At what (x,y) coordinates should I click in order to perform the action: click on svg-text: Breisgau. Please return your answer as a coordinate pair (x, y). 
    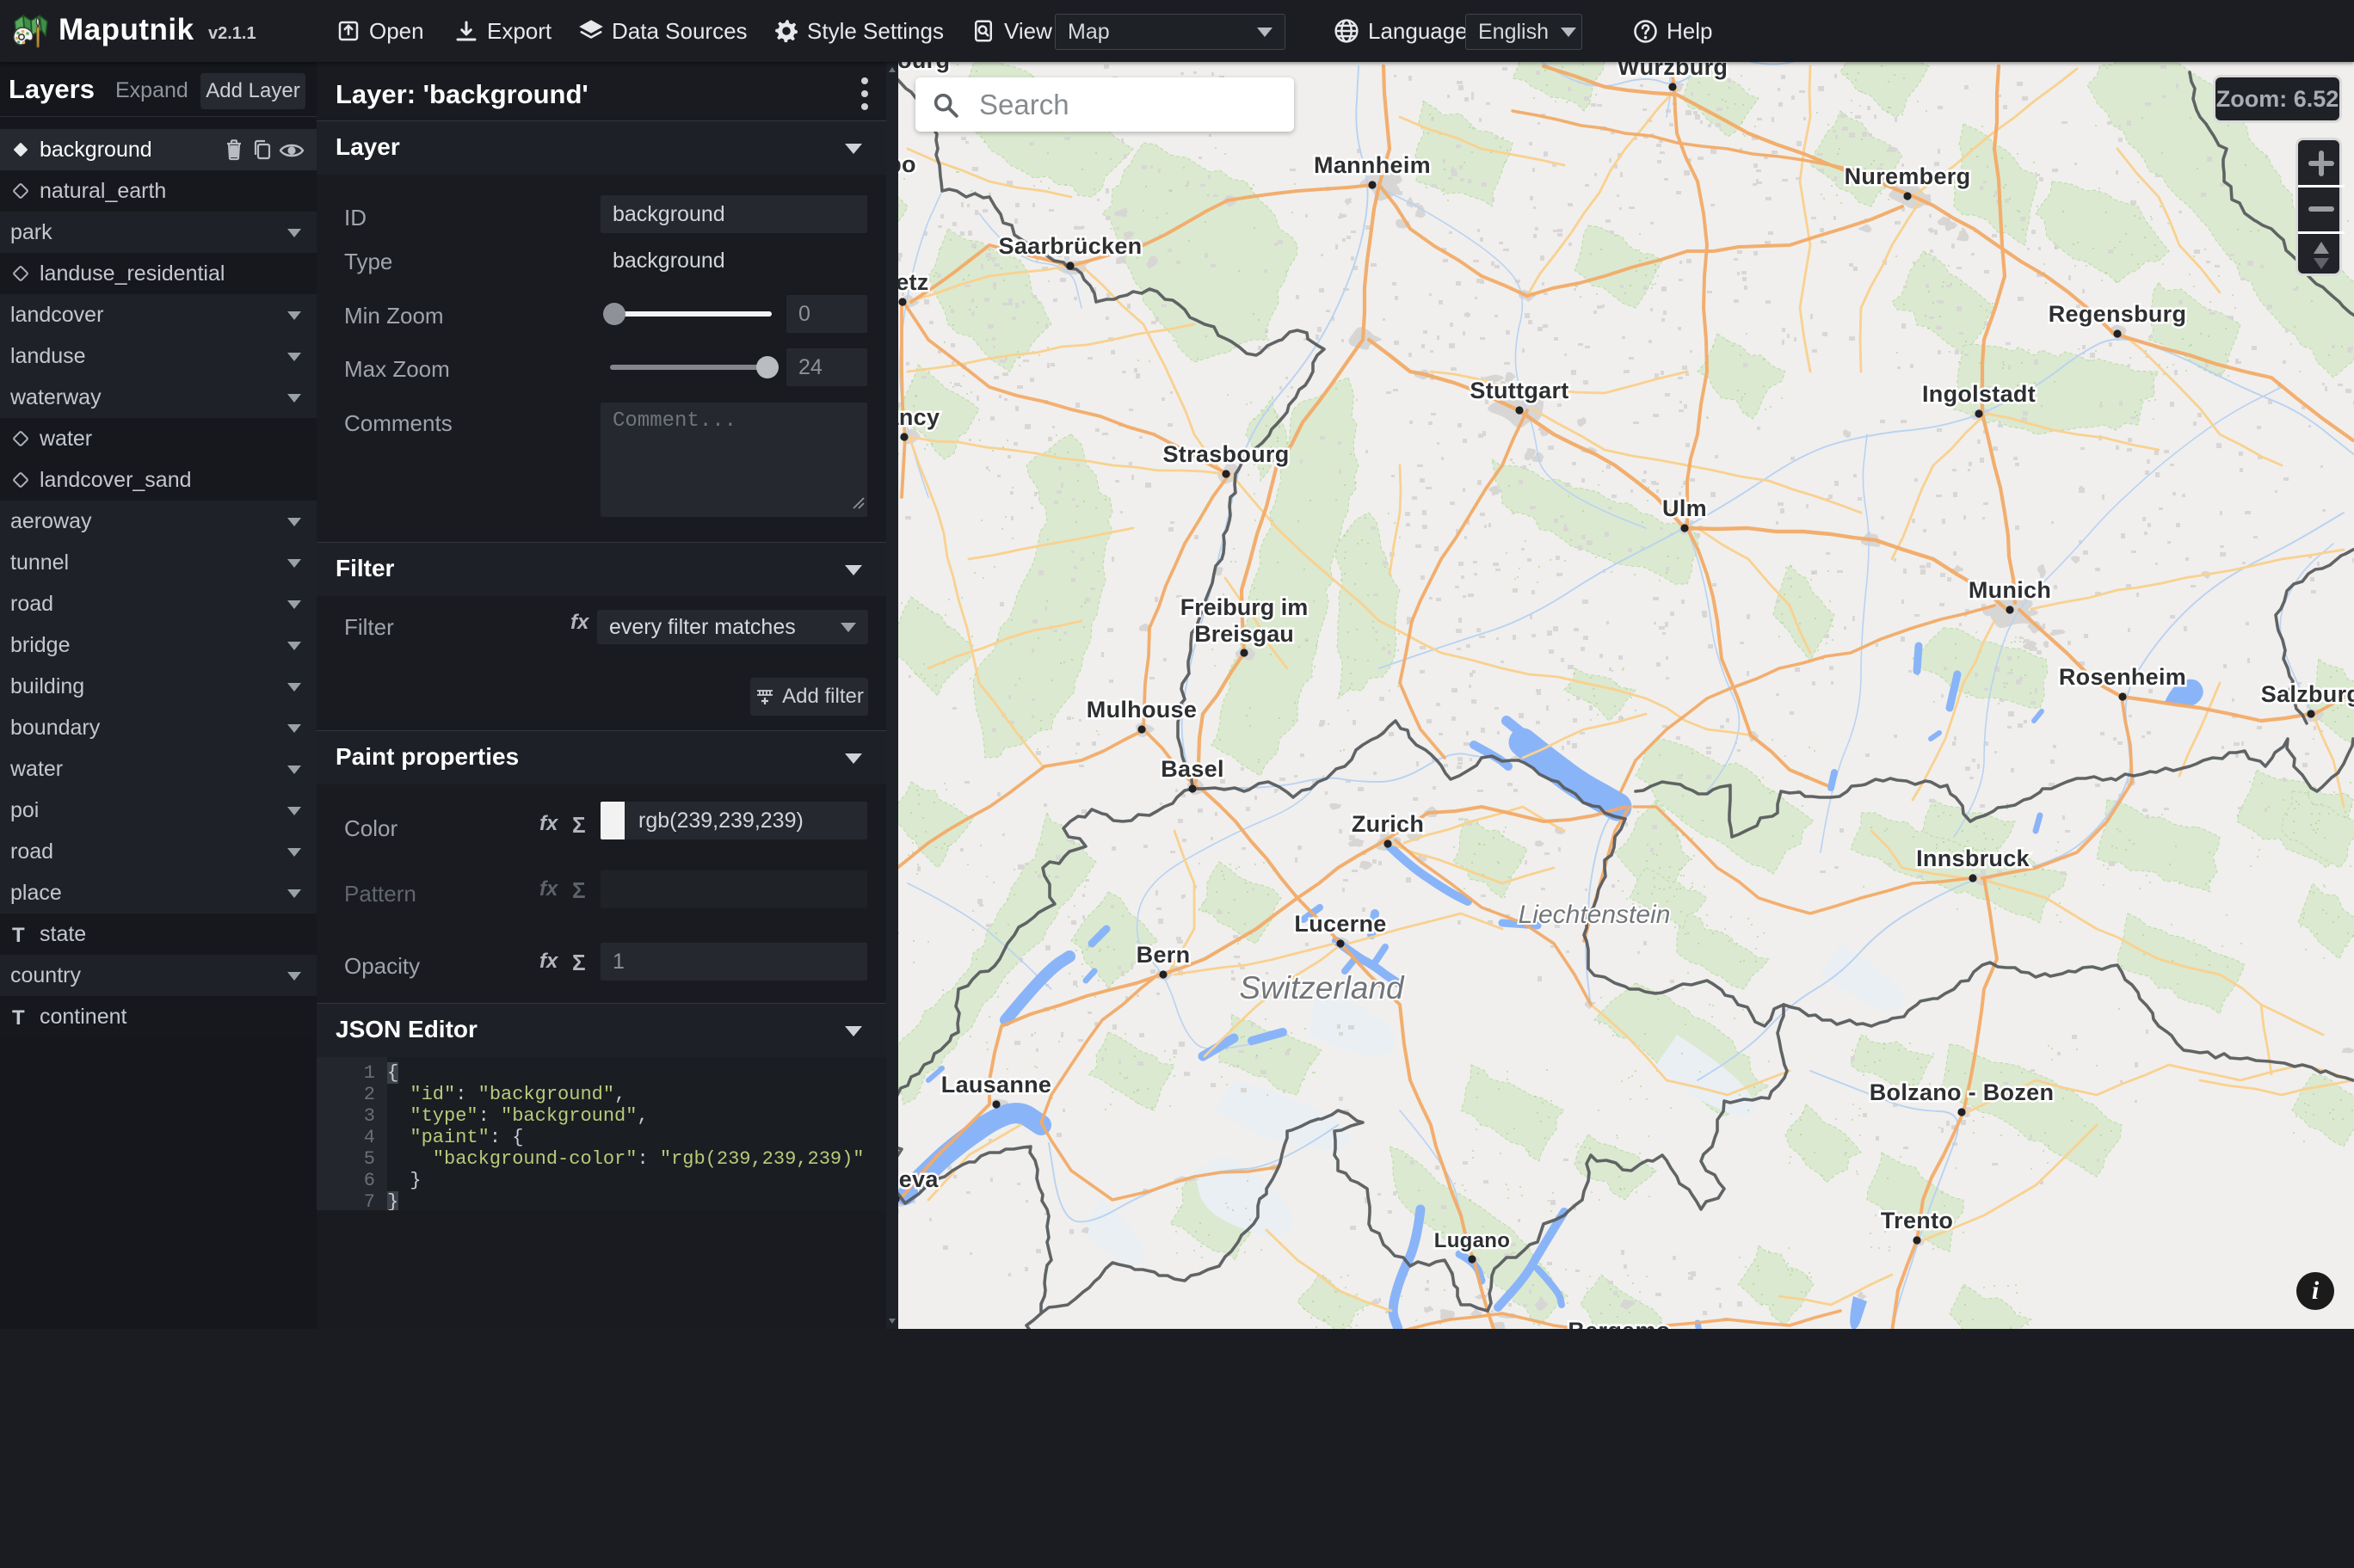
    Looking at the image, I should click on (1244, 634).